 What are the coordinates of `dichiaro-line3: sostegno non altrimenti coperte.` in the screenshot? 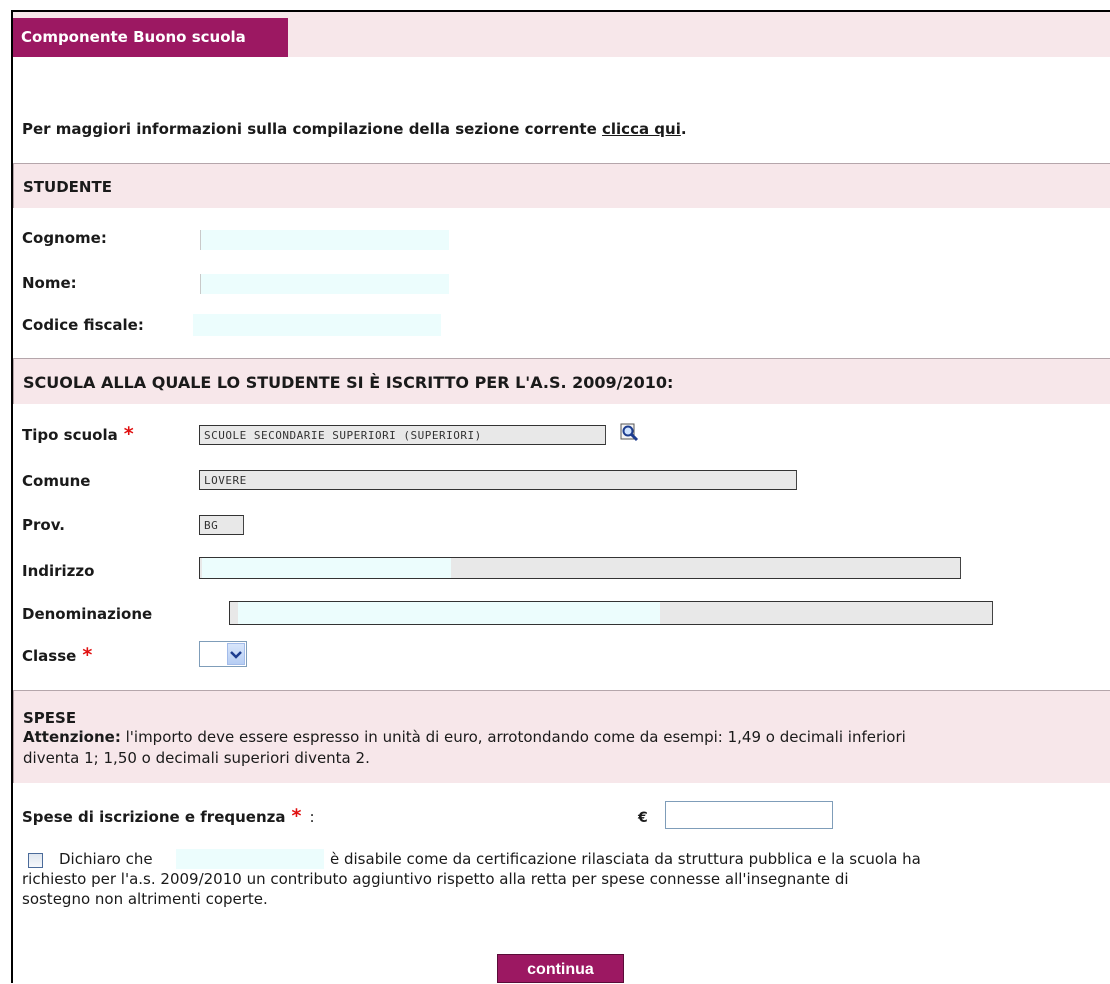 It's located at (145, 899).